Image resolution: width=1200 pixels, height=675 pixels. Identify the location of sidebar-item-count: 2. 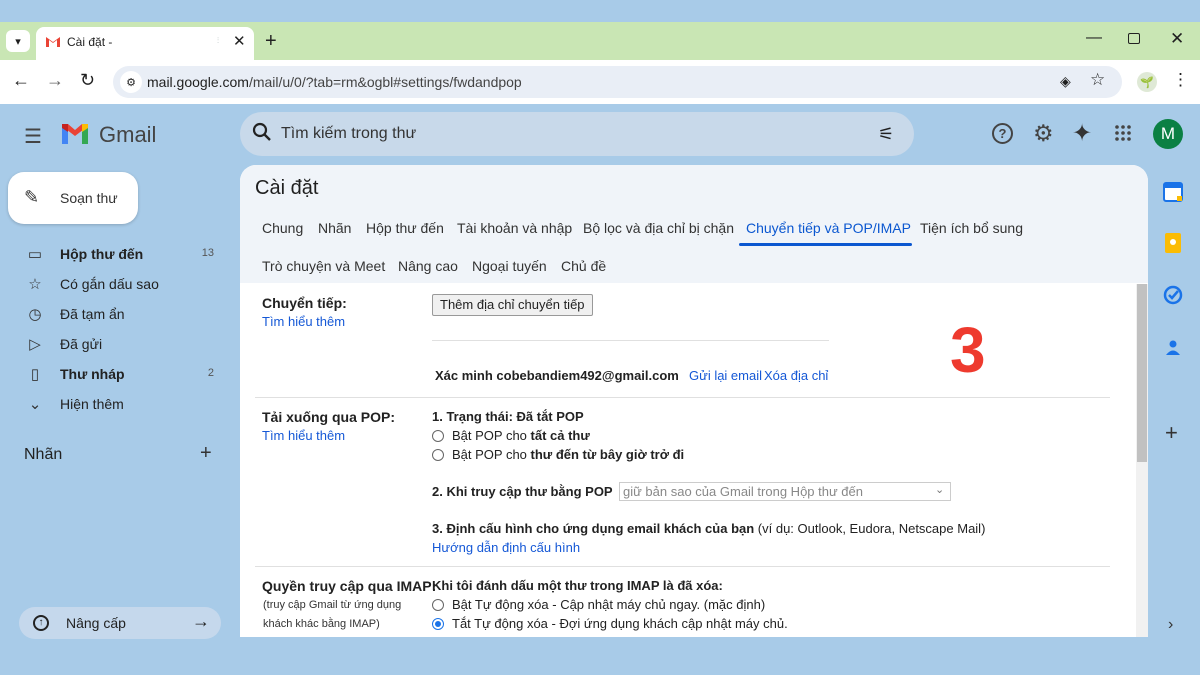
(210, 373).